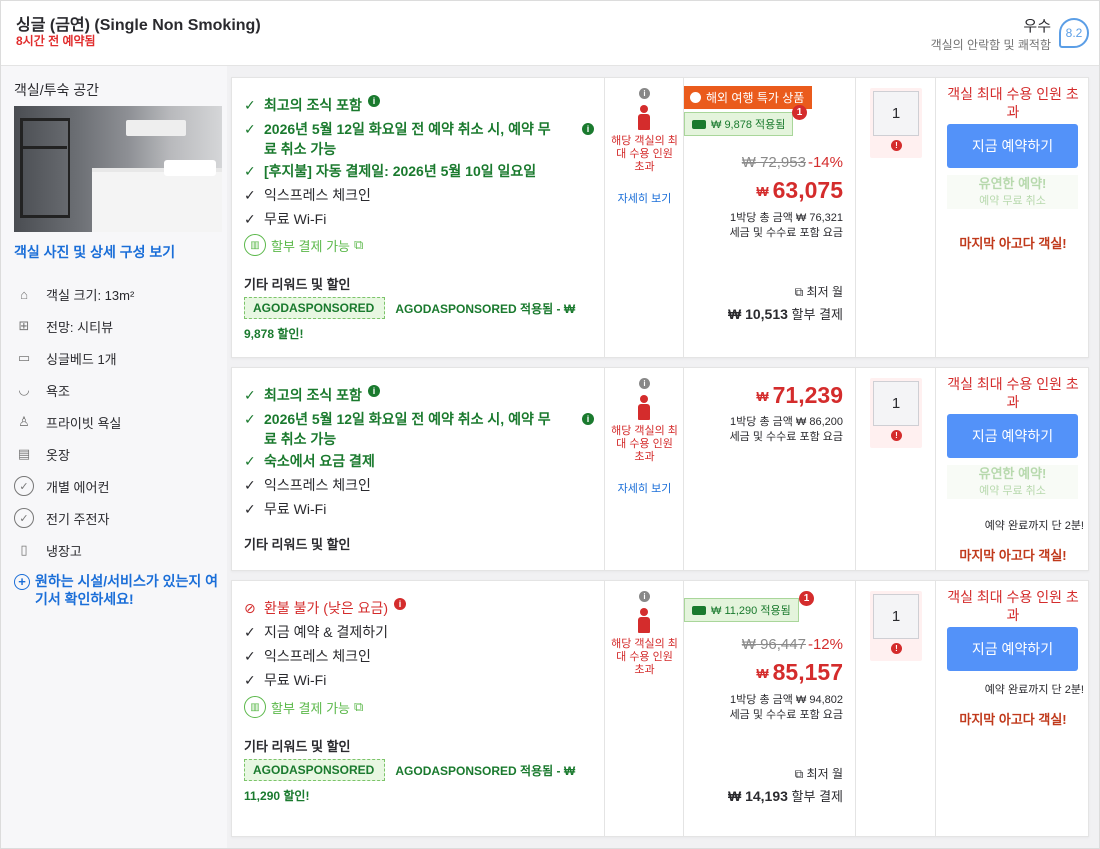 The image size is (1100, 849). What do you see at coordinates (695, 97) in the screenshot?
I see `deal-icon` at bounding box center [695, 97].